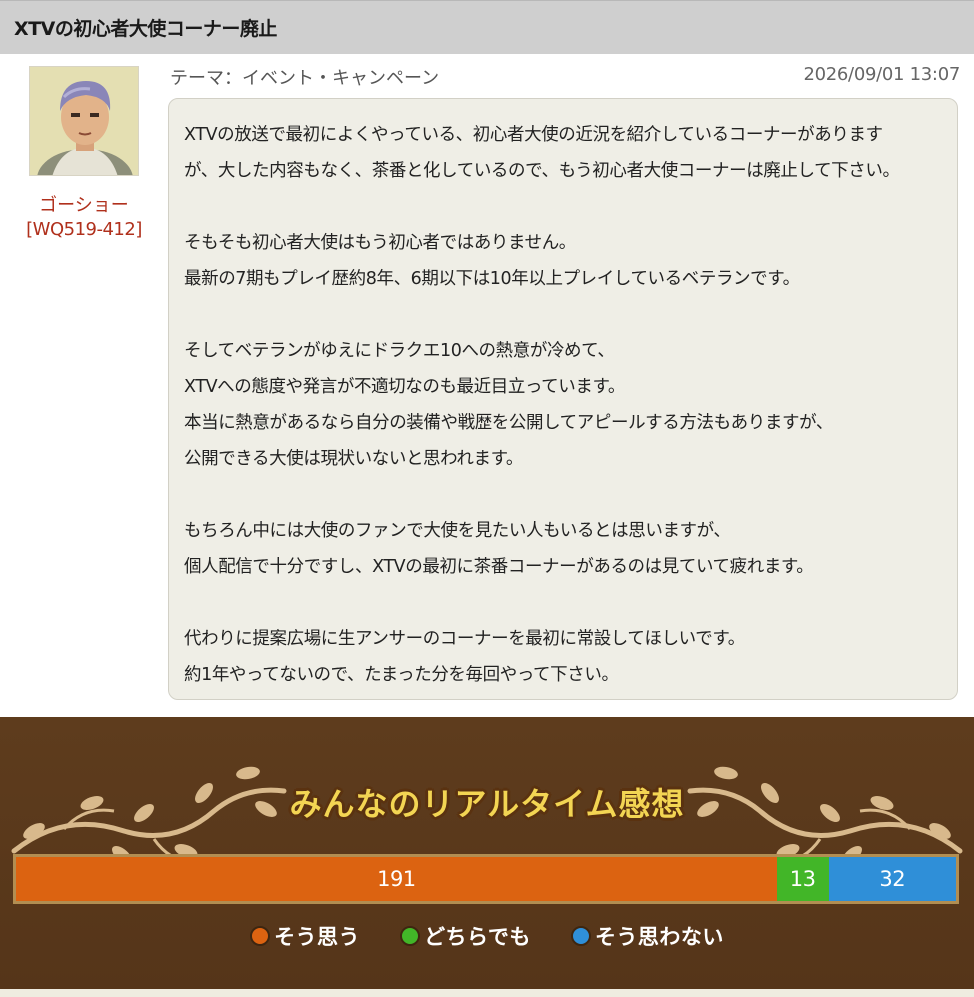 This screenshot has width=974, height=997. What do you see at coordinates (508, 423) in the screenshot?
I see `body-line: 本当に熱意があるなら自分の装備や戦歴を公開してアピールする方法もありますが、` at bounding box center [508, 423].